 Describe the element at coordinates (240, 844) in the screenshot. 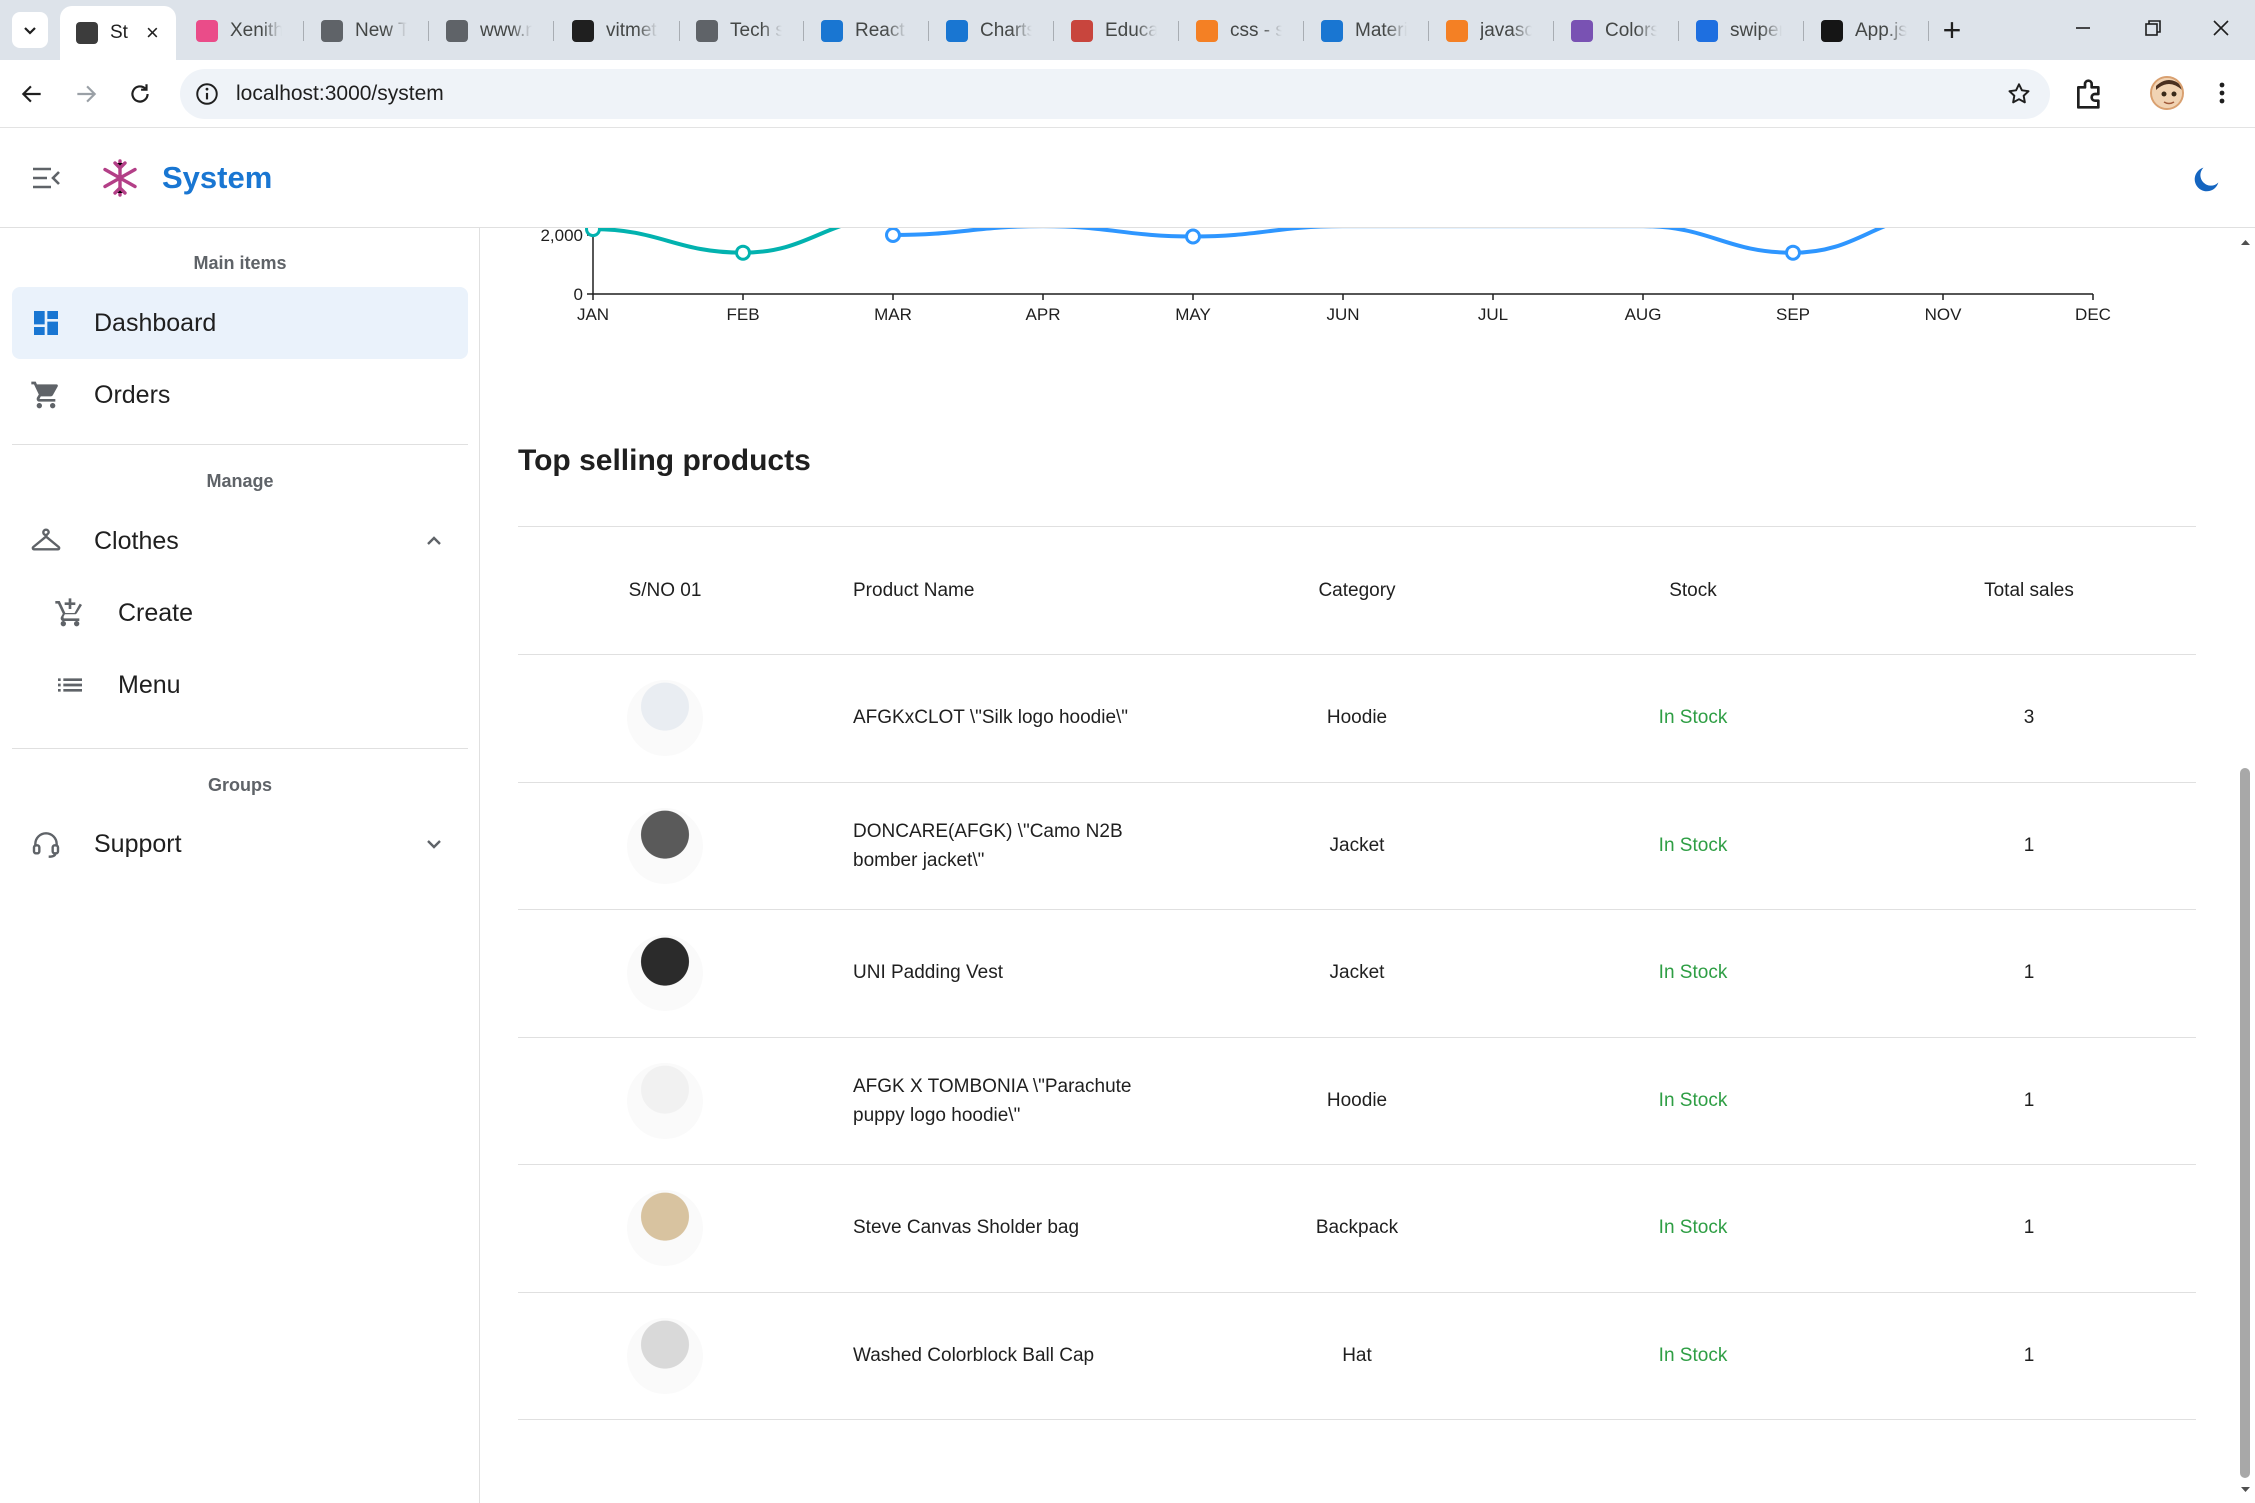

I see `sidebar-item-support: Support` at that location.